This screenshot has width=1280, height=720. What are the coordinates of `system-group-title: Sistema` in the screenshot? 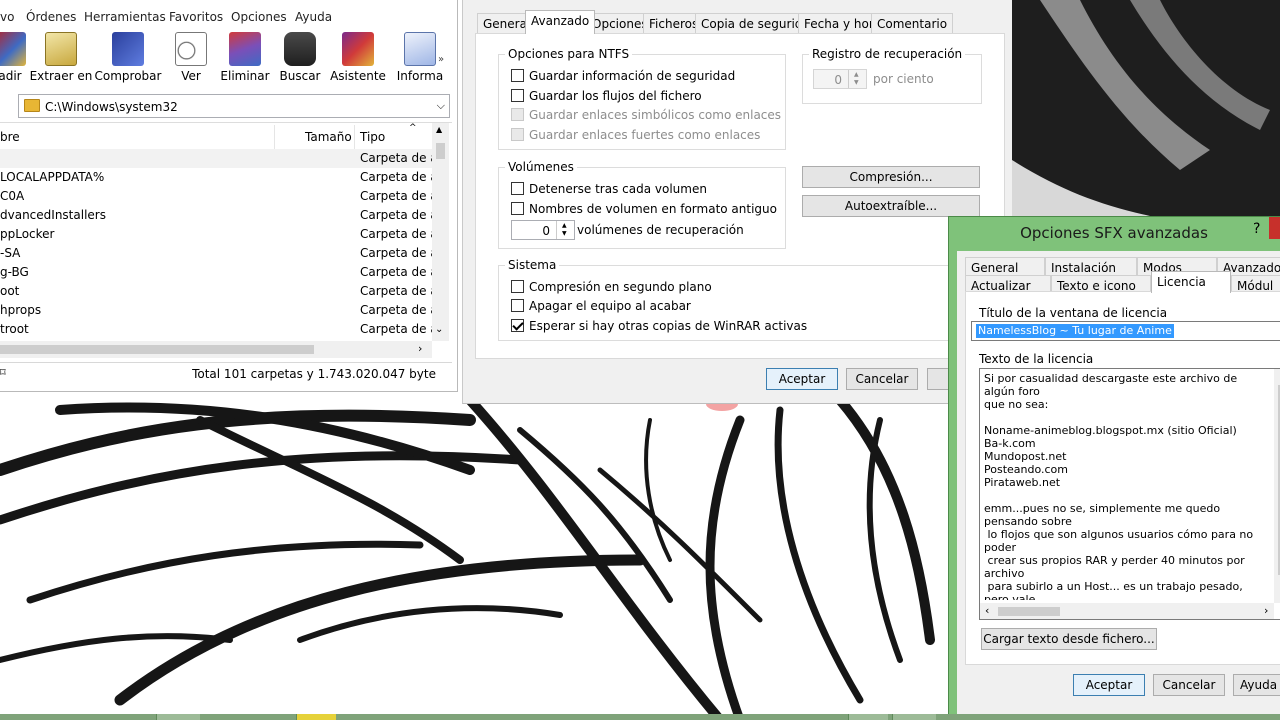 It's located at (532, 265).